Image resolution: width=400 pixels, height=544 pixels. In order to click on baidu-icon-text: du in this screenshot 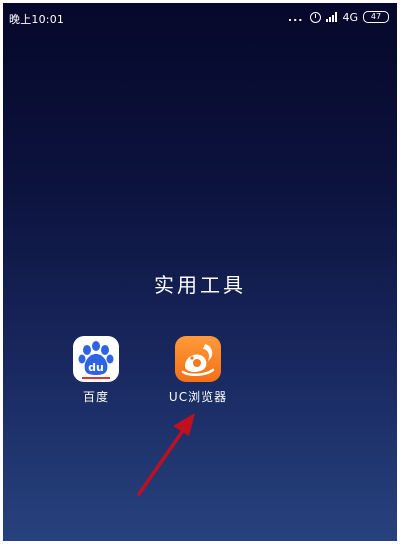, I will do `click(96, 367)`.